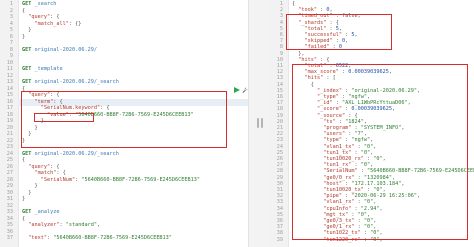  I want to click on code-token: "SerialNum", so click(58, 179).